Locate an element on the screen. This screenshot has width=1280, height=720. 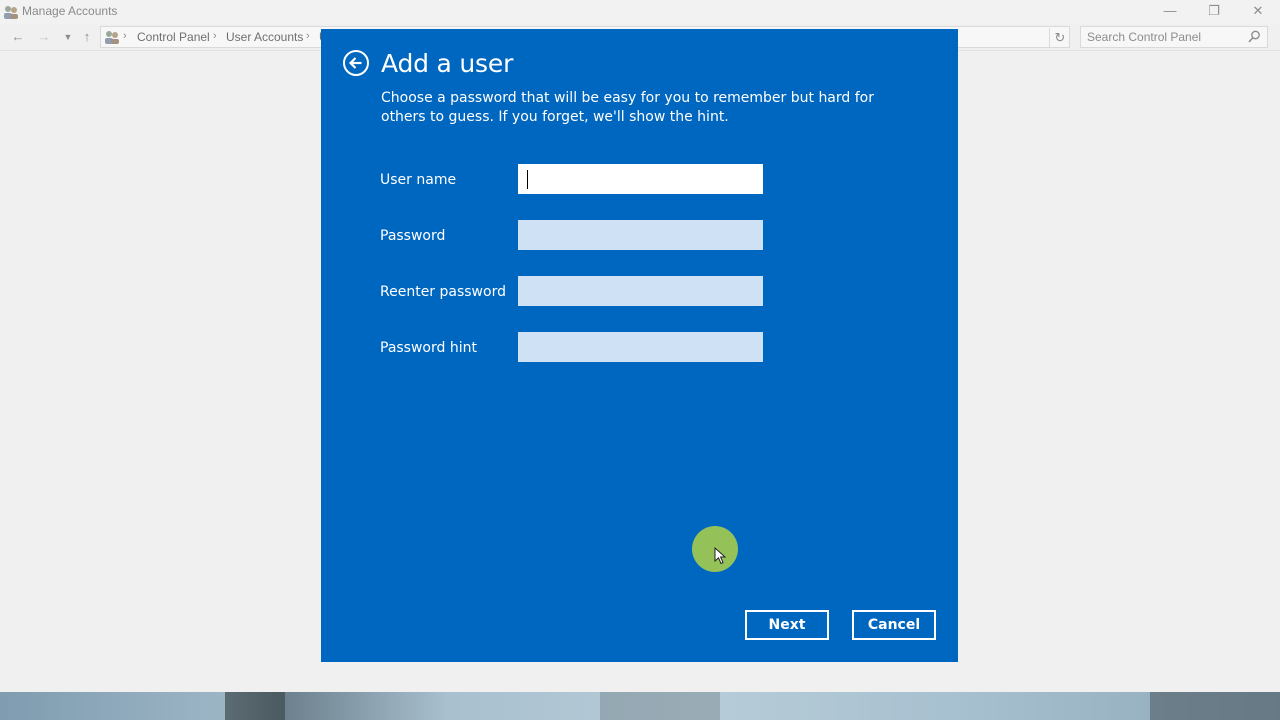
search-placeholder: Search Control Panel is located at coordinates (1144, 37).